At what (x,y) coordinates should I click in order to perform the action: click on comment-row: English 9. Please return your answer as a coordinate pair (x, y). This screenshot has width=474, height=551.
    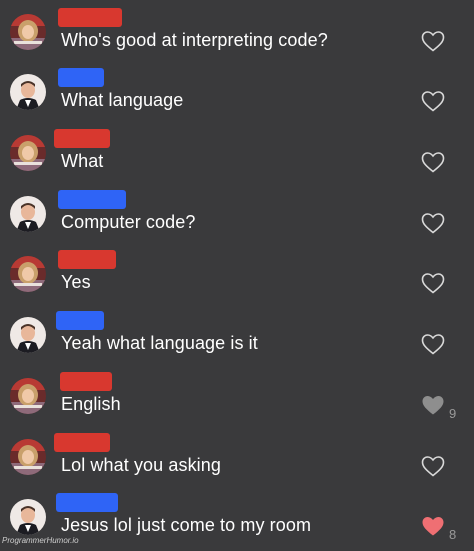
    Looking at the image, I should click on (237, 400).